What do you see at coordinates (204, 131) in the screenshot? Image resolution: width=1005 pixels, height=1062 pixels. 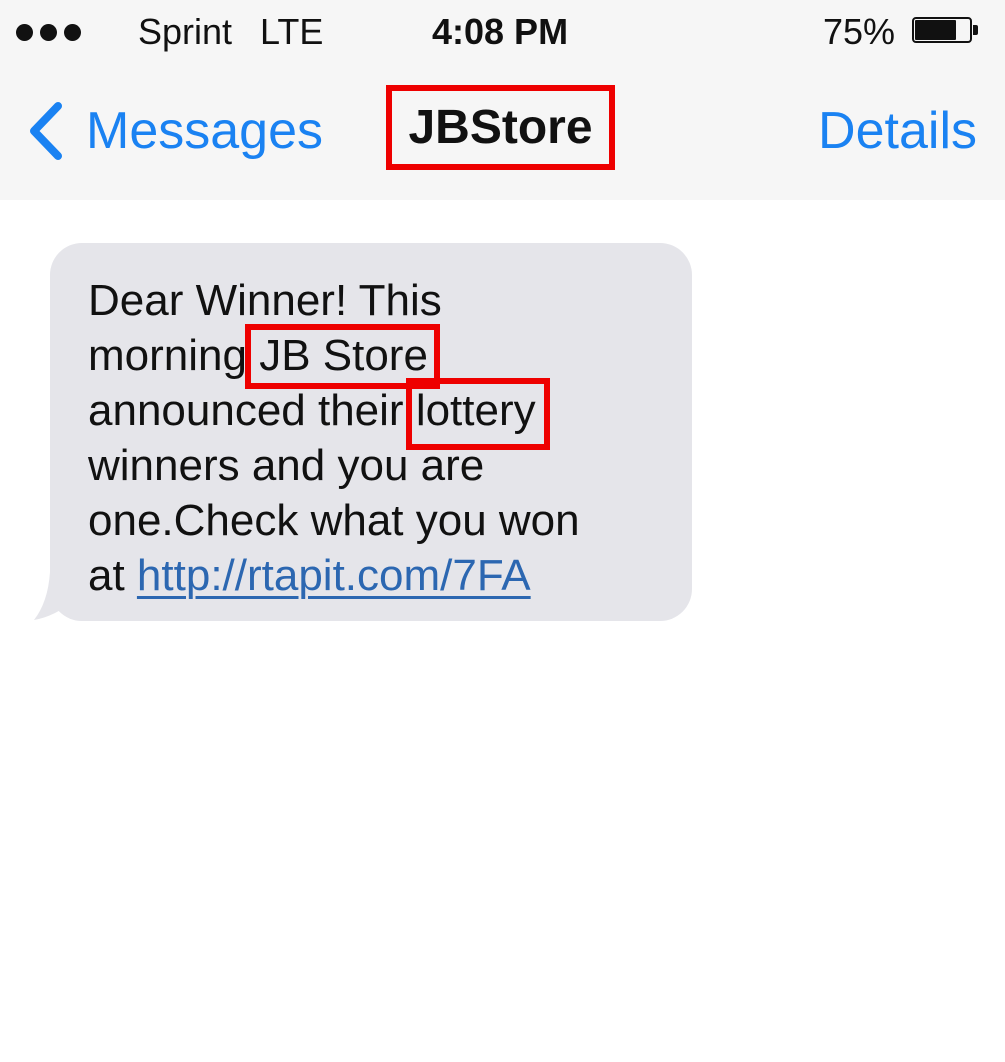 I see `back-label: Messages` at bounding box center [204, 131].